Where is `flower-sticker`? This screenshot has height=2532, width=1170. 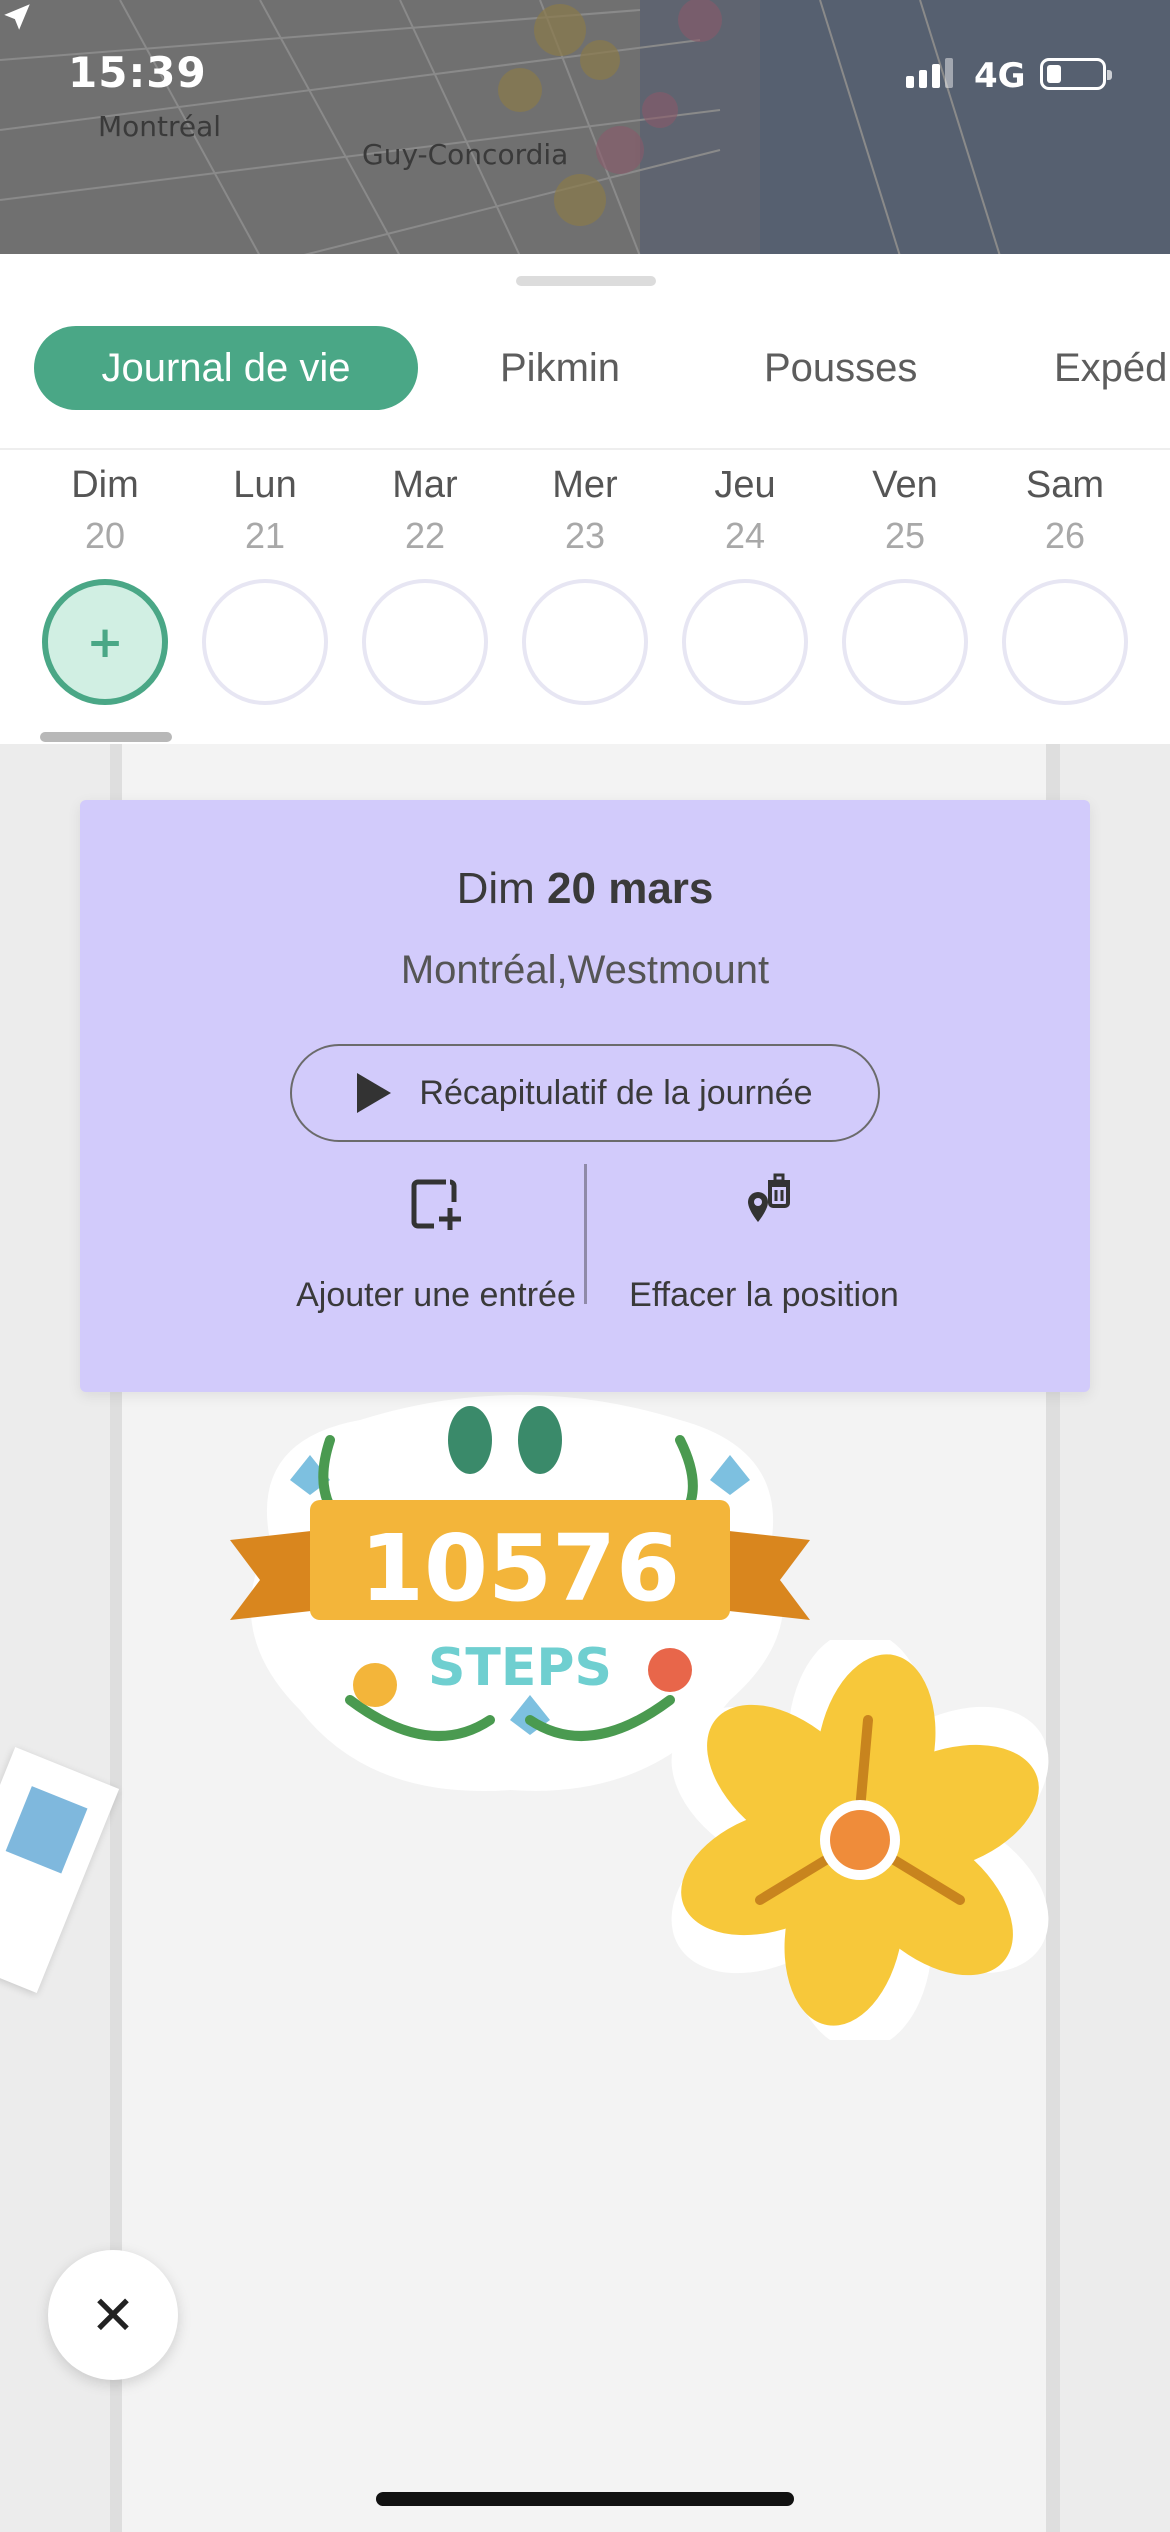
flower-sticker is located at coordinates (860, 1840).